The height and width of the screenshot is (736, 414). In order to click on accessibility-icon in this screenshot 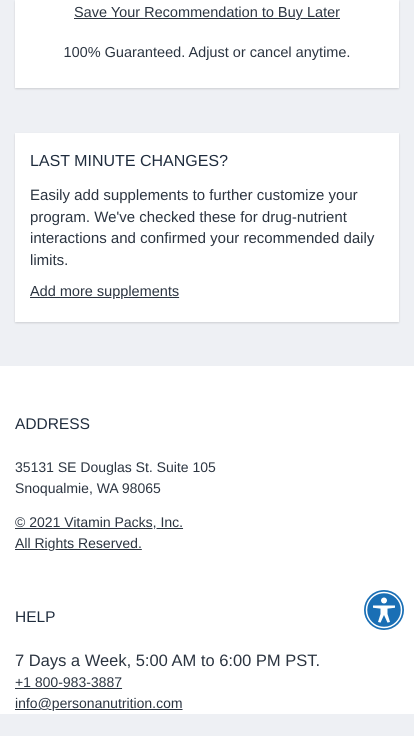, I will do `click(384, 610)`.